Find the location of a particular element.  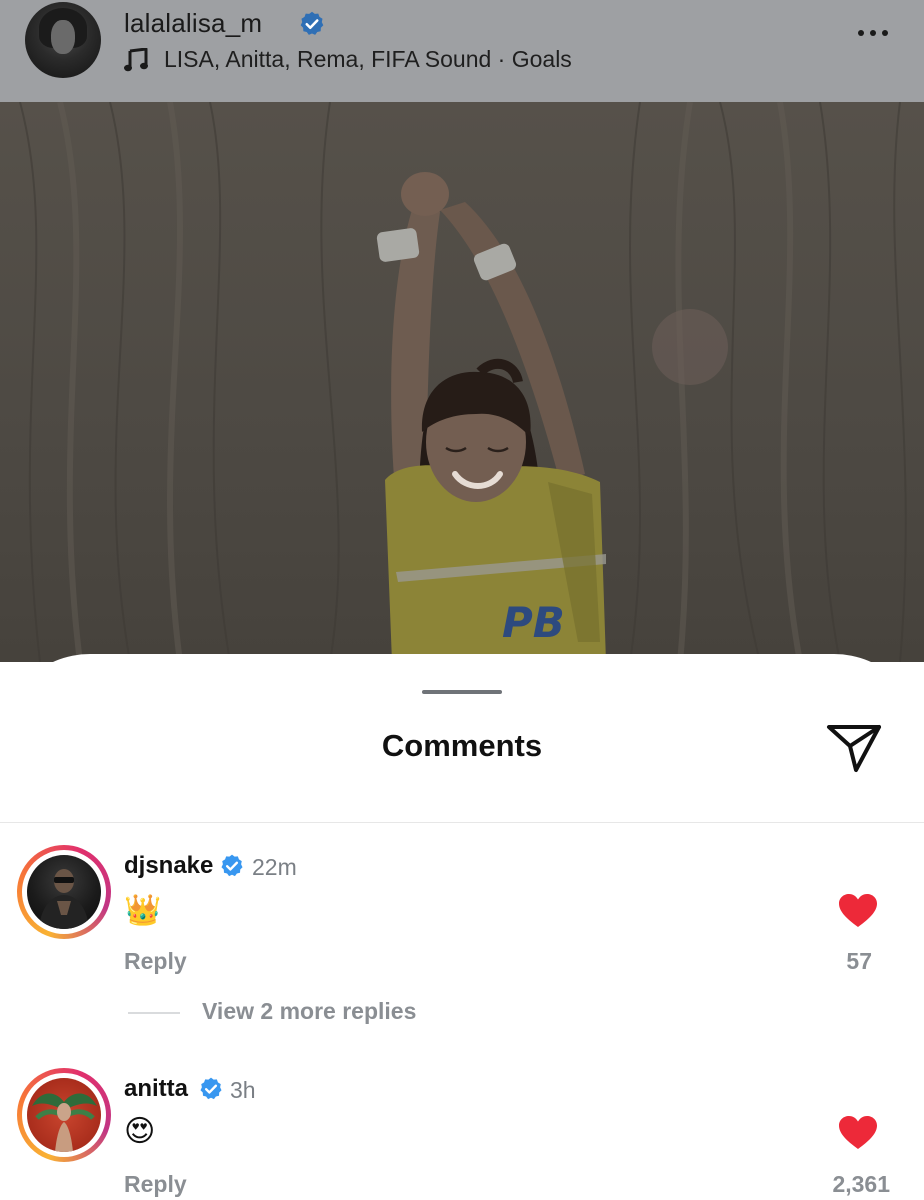

more-horizontal-icon is located at coordinates (873, 33).